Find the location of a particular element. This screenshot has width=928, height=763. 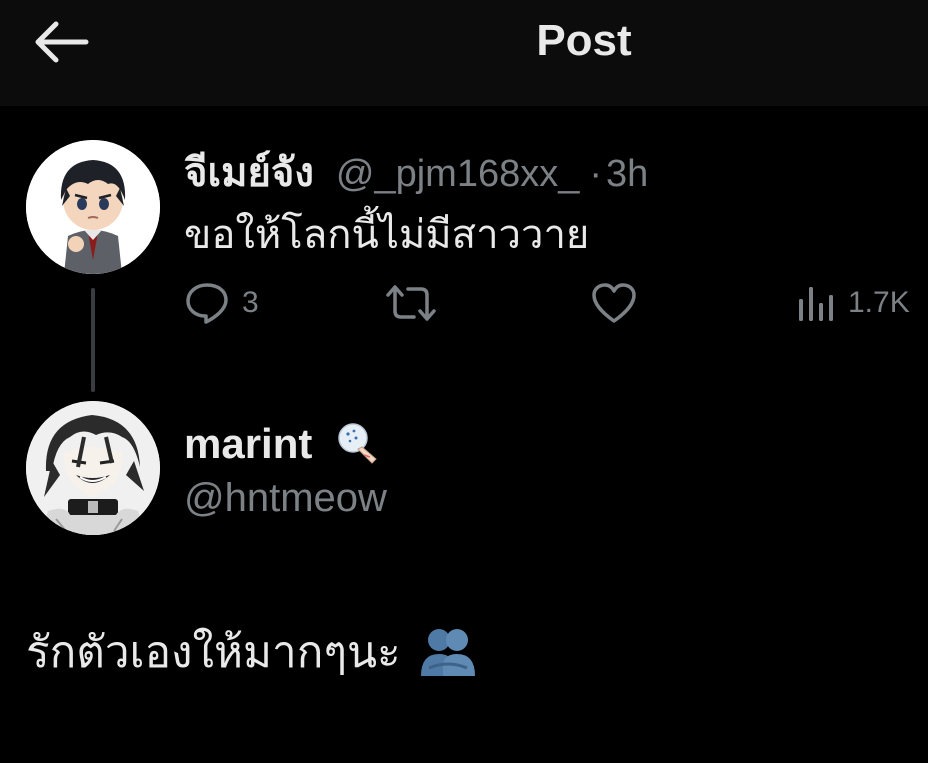

views-icon is located at coordinates (816, 304).